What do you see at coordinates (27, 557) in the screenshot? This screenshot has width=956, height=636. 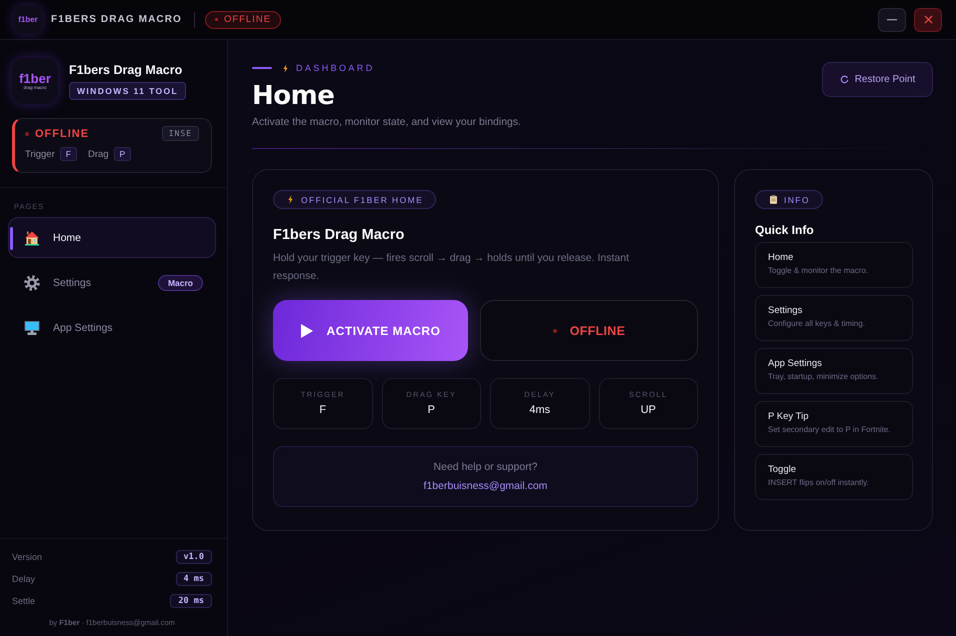 I see `meta-label: Version` at bounding box center [27, 557].